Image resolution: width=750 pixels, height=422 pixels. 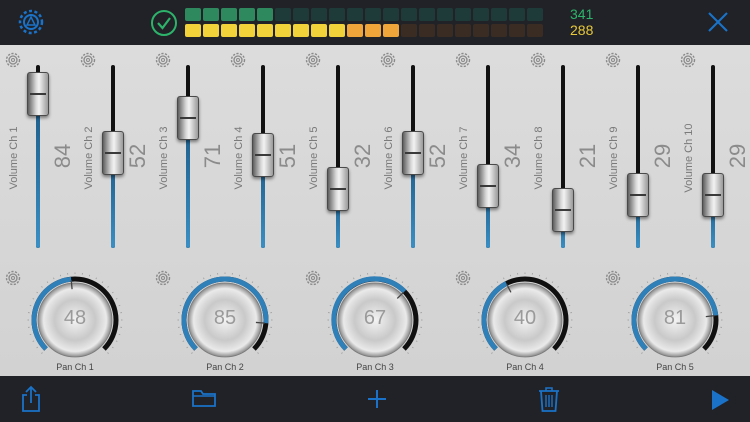 I want to click on fader-value: 34, so click(x=512, y=156).